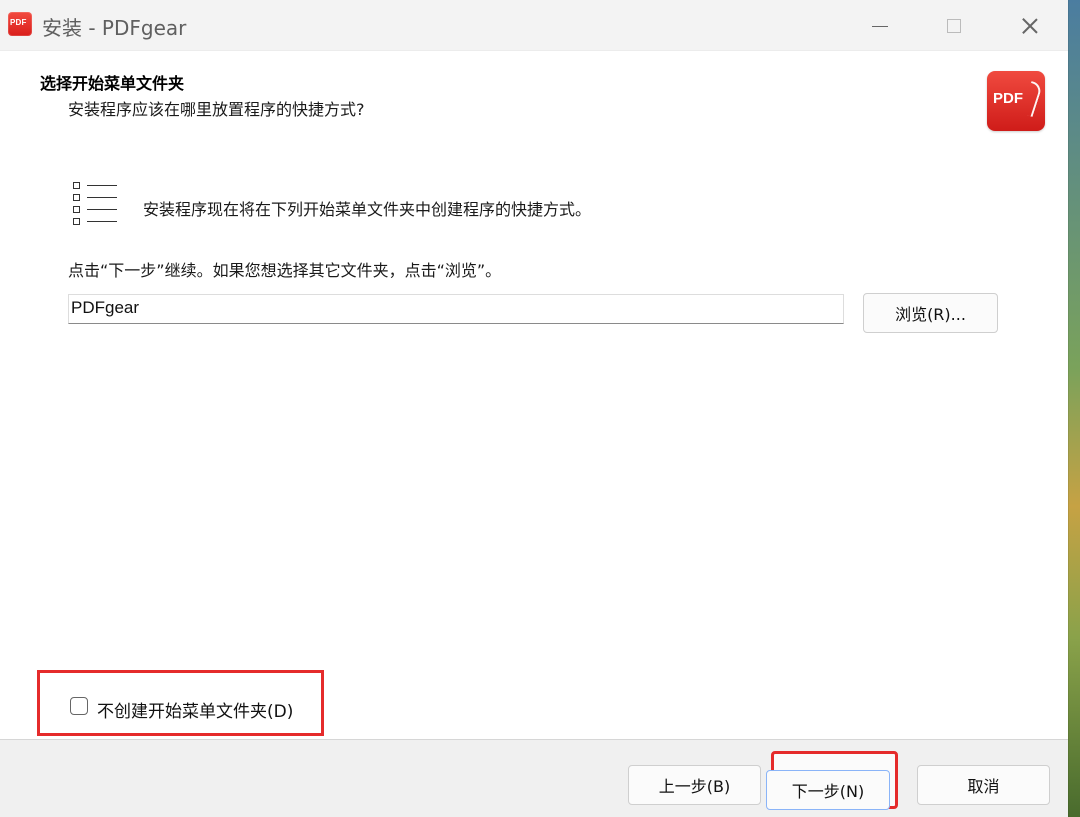 The height and width of the screenshot is (817, 1080). I want to click on cancel-button: 取消, so click(983, 785).